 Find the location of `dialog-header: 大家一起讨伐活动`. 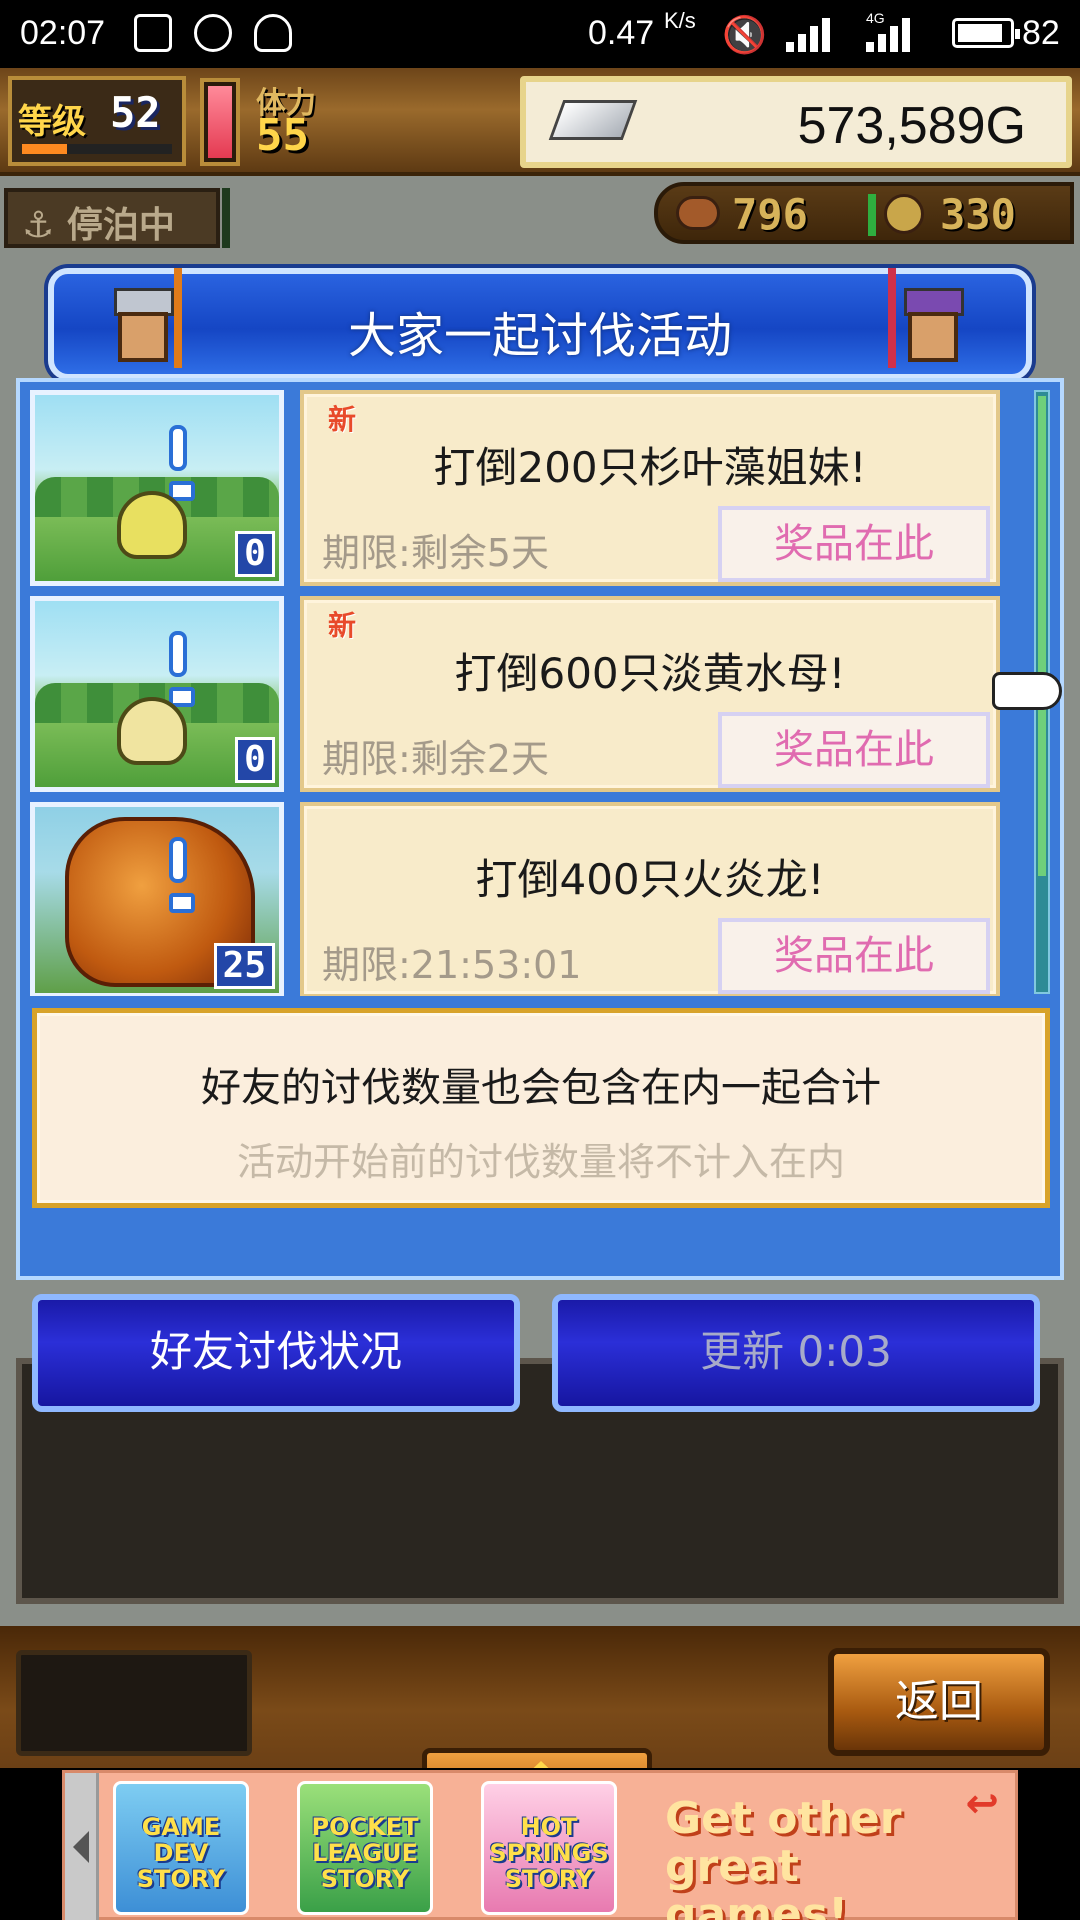

dialog-header: 大家一起讨伐活动 is located at coordinates (540, 324).